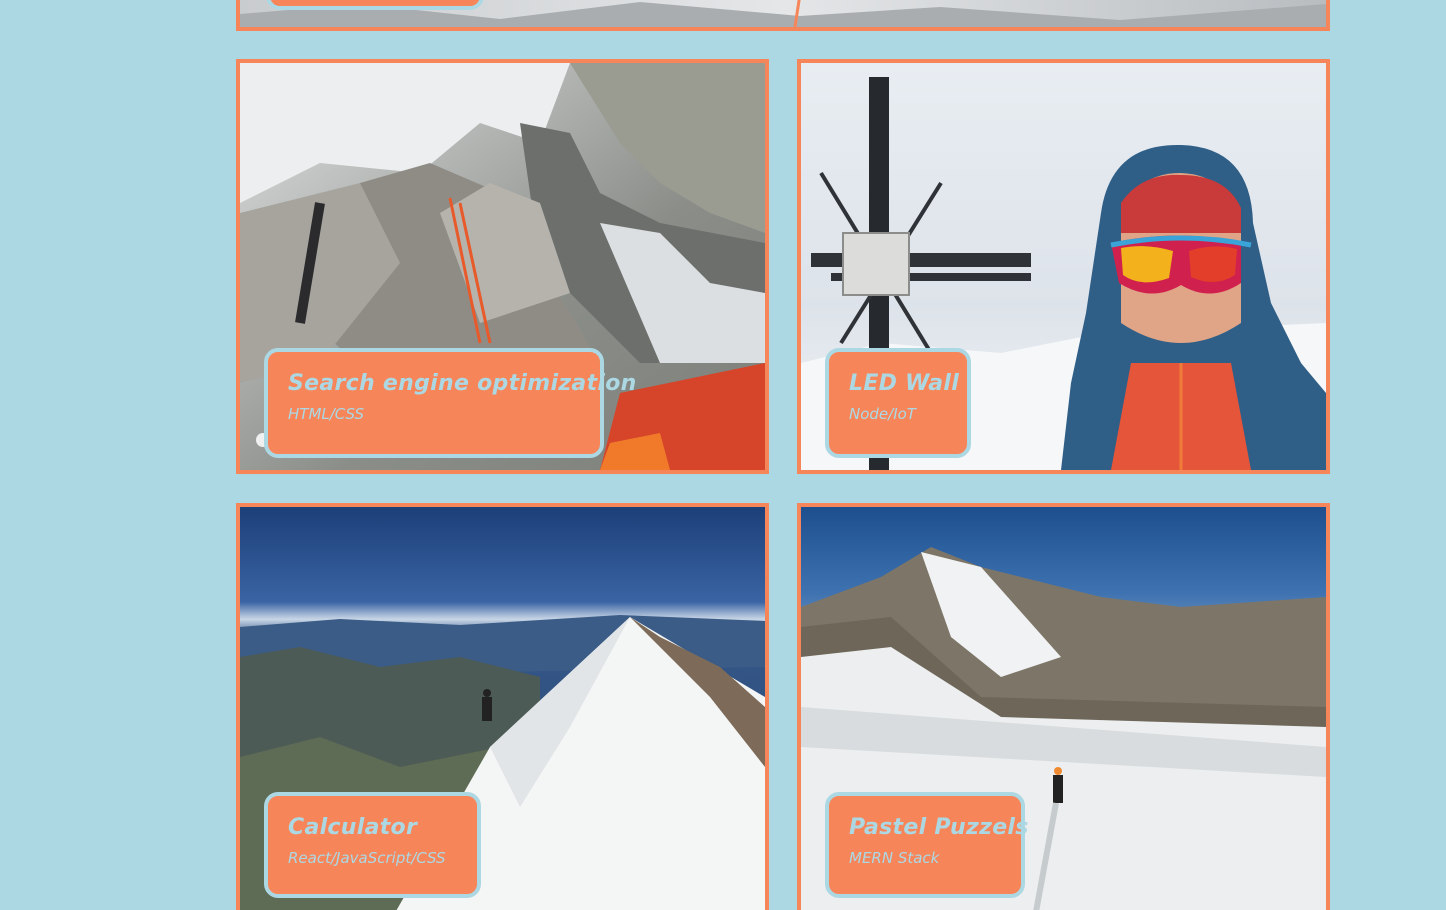 The height and width of the screenshot is (910, 1446). I want to click on project-stack: Node/IoT, so click(882, 414).